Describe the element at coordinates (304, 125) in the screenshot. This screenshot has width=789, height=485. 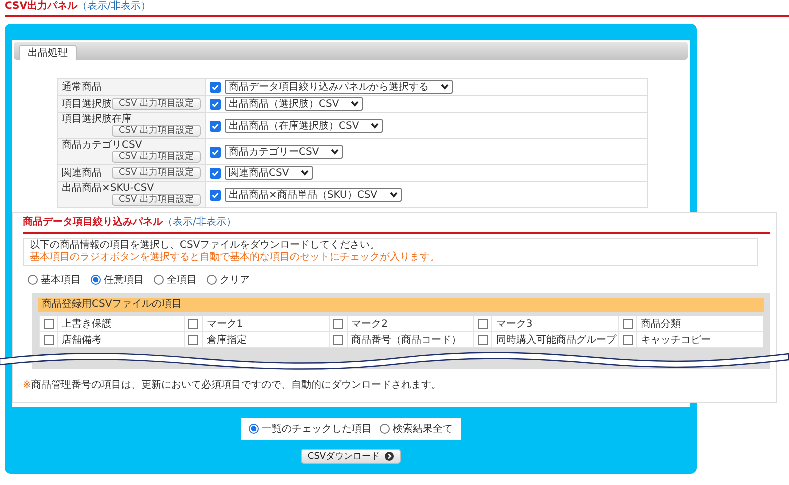
I see `dropdown: 出品商品（在庫選択肢）CSV` at that location.